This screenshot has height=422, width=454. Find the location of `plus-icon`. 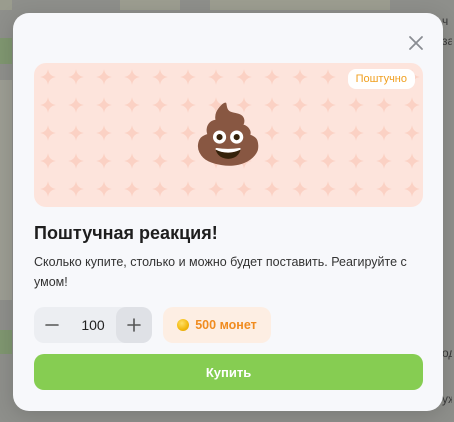

plus-icon is located at coordinates (134, 325).